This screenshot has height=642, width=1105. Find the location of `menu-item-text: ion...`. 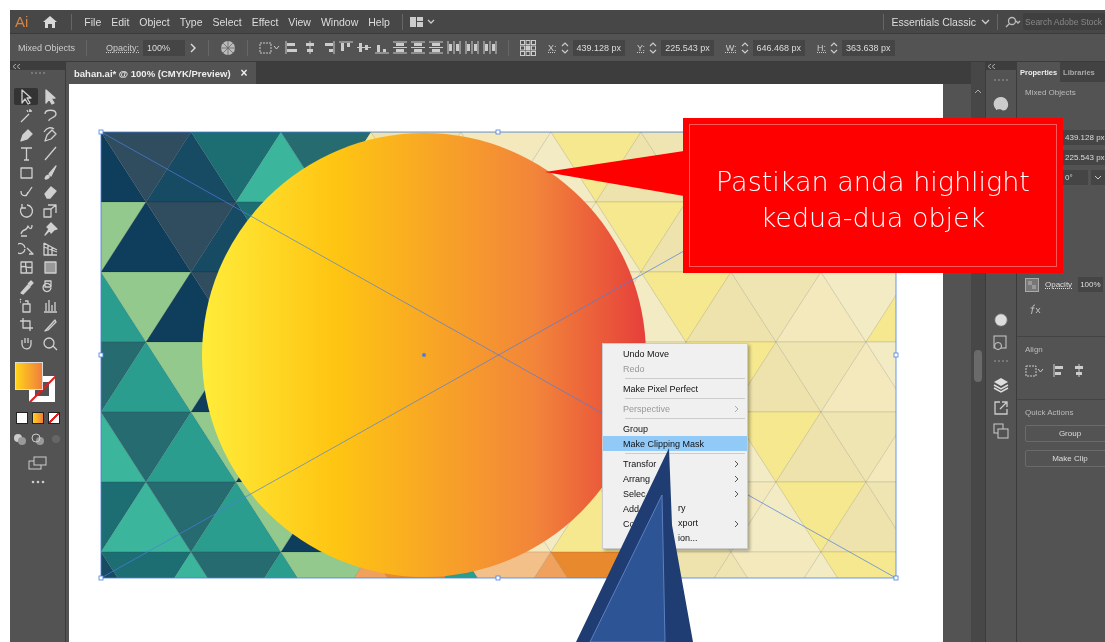

menu-item-text: ion... is located at coordinates (688, 538).